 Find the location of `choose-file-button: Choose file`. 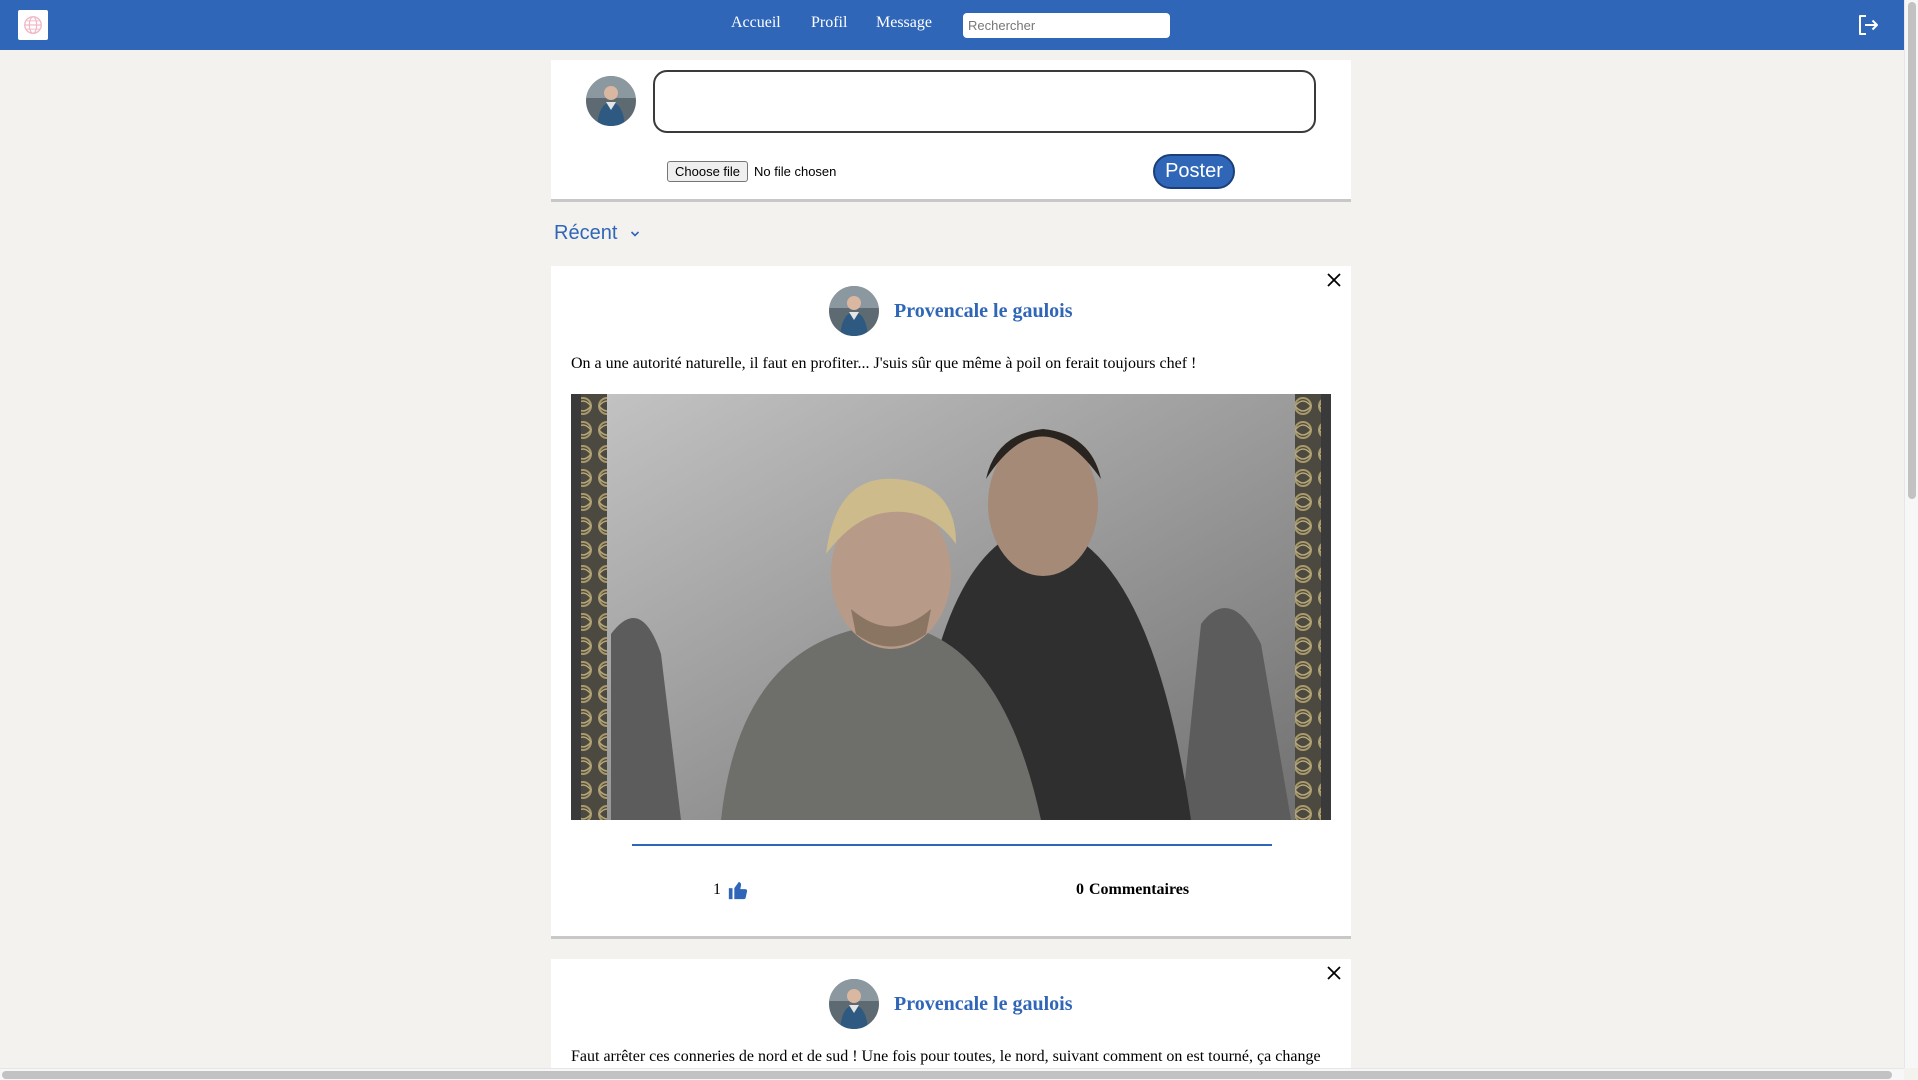

choose-file-button: Choose file is located at coordinates (708, 171).